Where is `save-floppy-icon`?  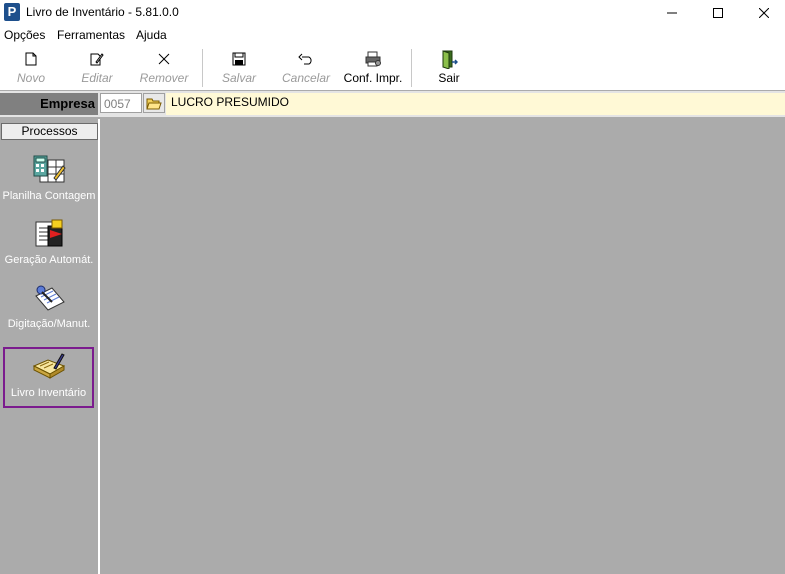
save-floppy-icon is located at coordinates (239, 59).